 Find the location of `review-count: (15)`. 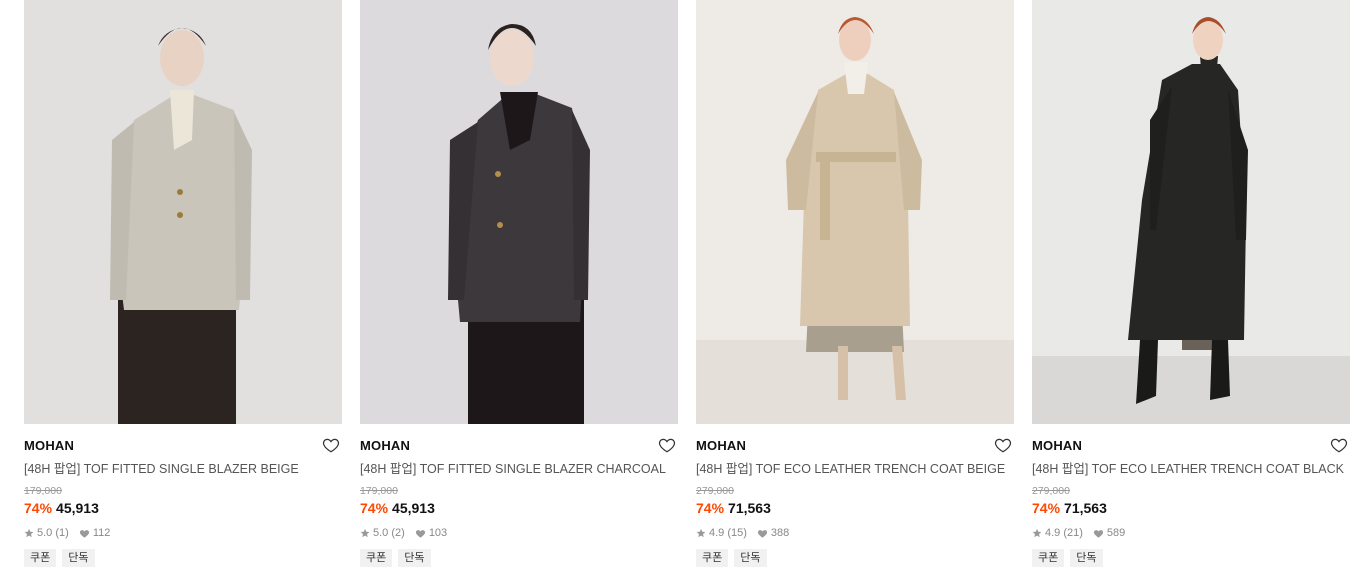

review-count: (15) is located at coordinates (737, 533).